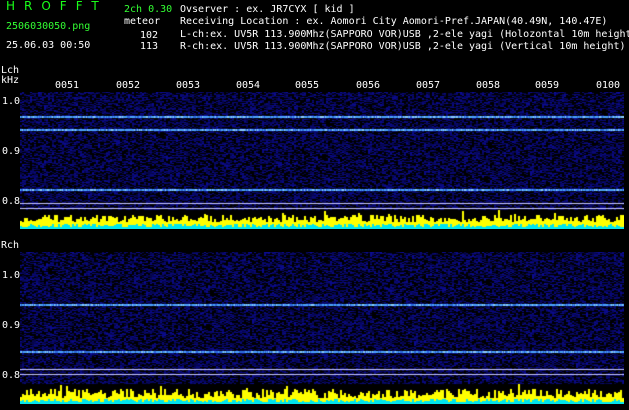  Describe the element at coordinates (11, 325) in the screenshot. I see `rch-ytick-0-9: 0.9` at that location.